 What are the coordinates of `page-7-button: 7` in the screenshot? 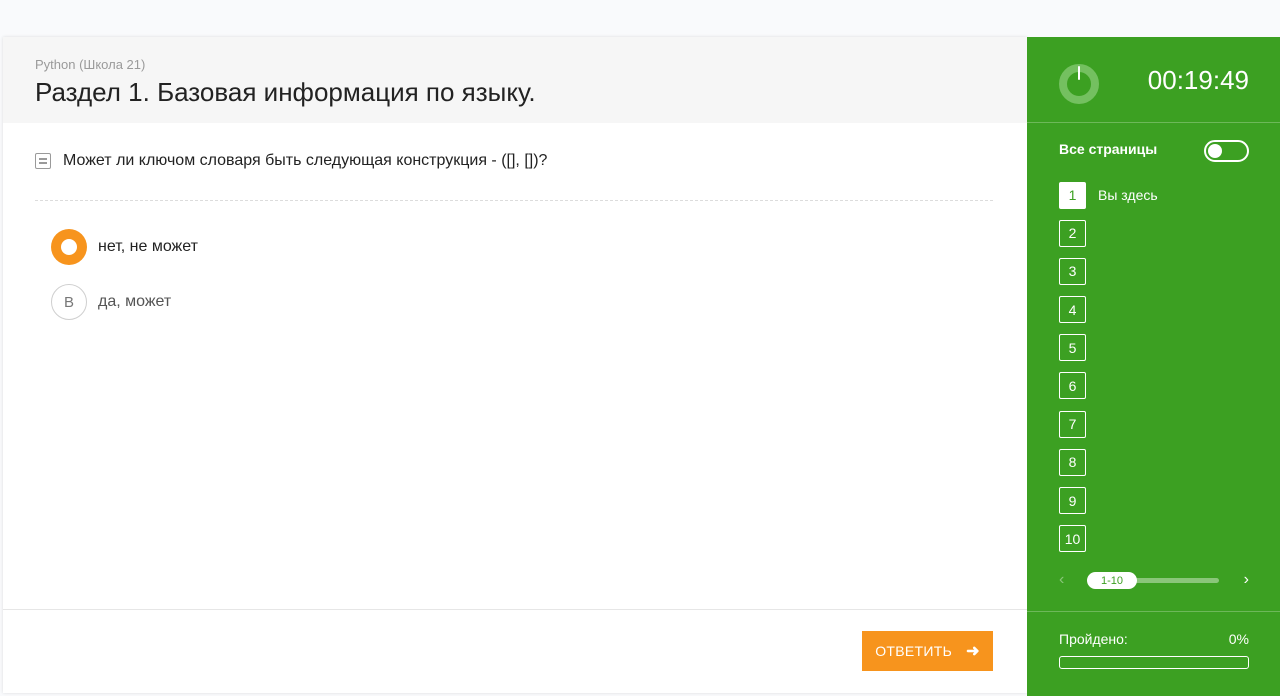 It's located at (1072, 424).